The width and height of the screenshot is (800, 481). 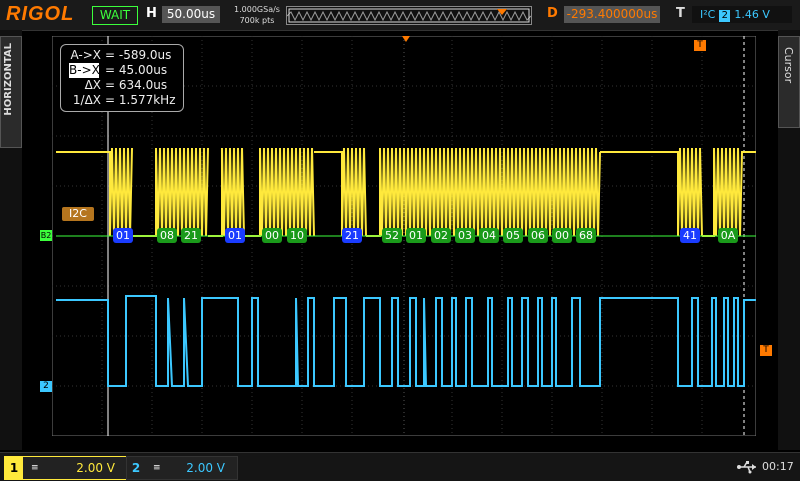 What do you see at coordinates (257, 20) in the screenshot?
I see `memory-depth: 700k pts` at bounding box center [257, 20].